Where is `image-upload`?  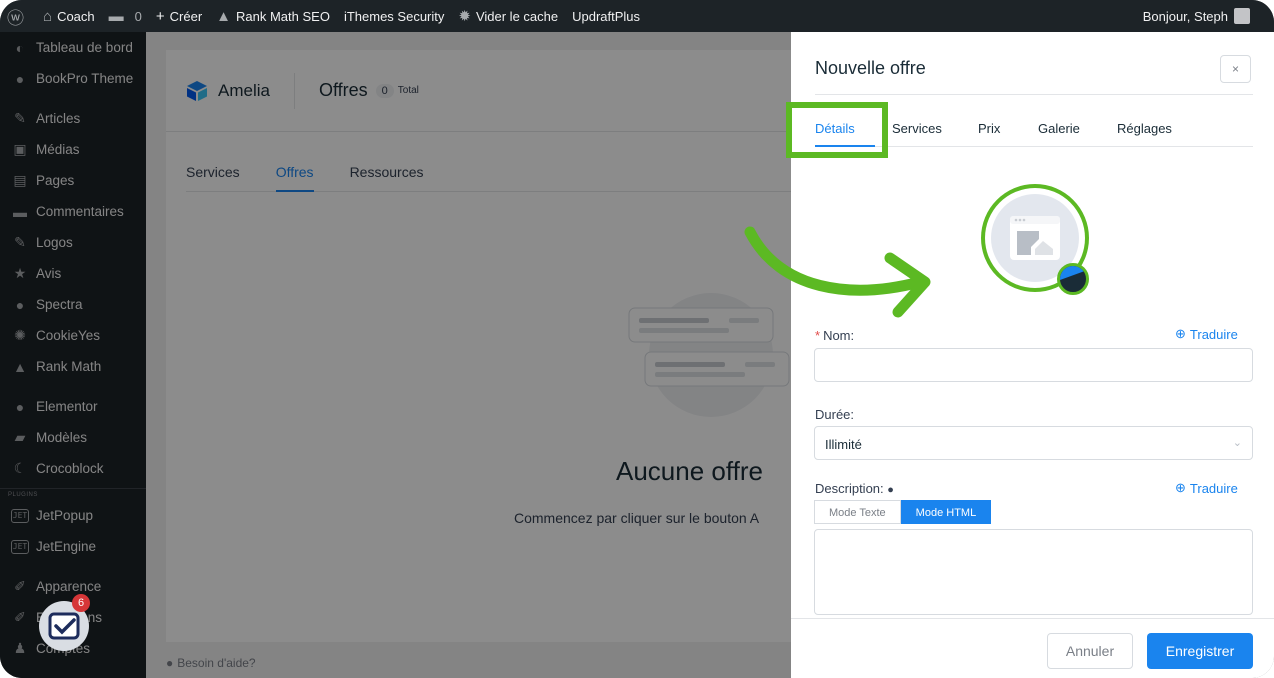
image-upload is located at coordinates (1035, 239).